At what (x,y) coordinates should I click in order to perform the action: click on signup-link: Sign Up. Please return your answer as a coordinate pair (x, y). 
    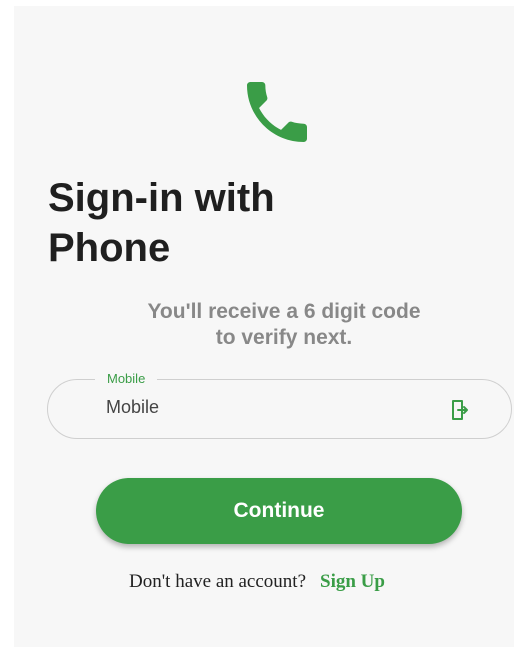
    Looking at the image, I should click on (352, 581).